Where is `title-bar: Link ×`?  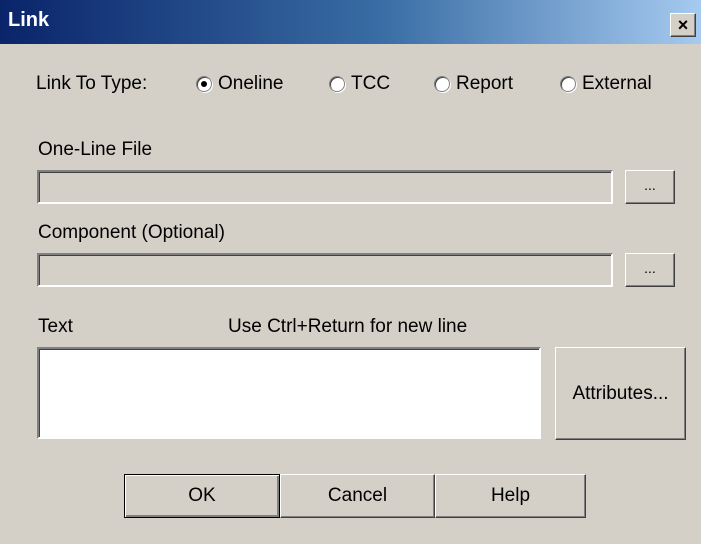
title-bar: Link × is located at coordinates (350, 22).